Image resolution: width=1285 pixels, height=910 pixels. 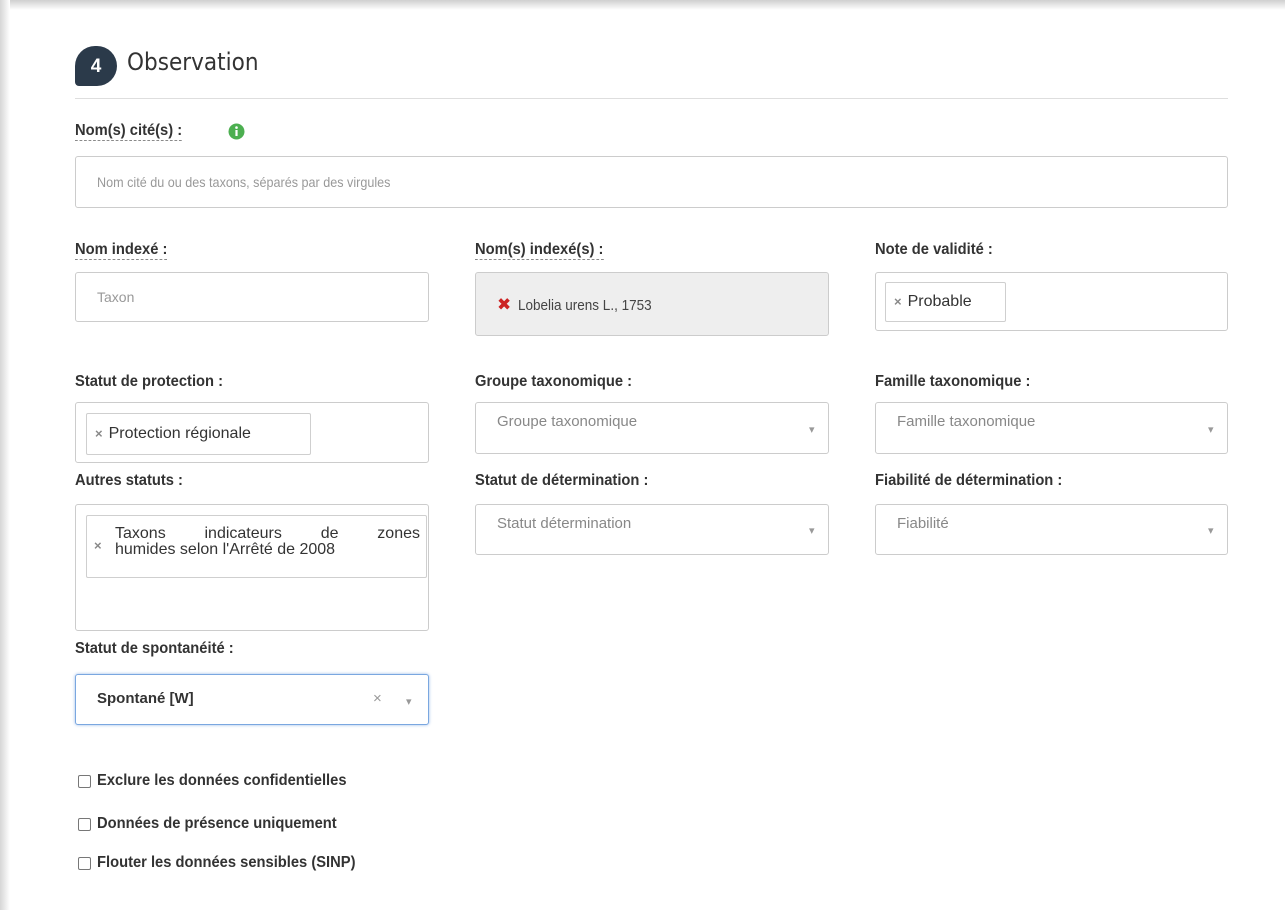 What do you see at coordinates (1051, 428) in the screenshot?
I see `famille-taxo-select: Famille taxonomique ▾` at bounding box center [1051, 428].